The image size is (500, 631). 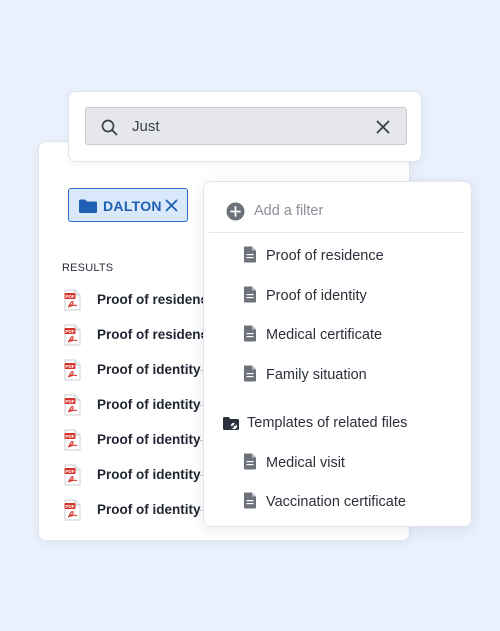 I want to click on template-option-label: Medical visit, so click(x=305, y=463).